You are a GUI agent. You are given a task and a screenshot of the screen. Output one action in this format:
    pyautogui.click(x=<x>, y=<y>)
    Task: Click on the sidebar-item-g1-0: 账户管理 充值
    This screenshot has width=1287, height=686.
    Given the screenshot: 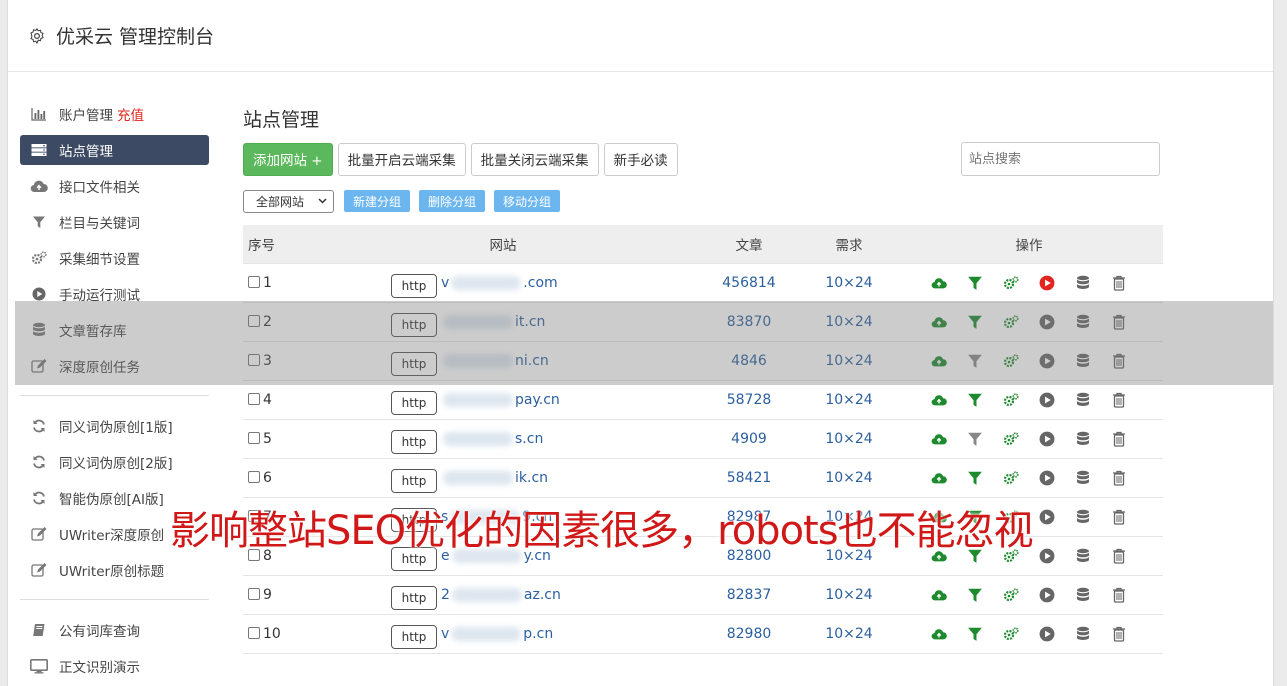 What is the action you would take?
    pyautogui.click(x=114, y=114)
    